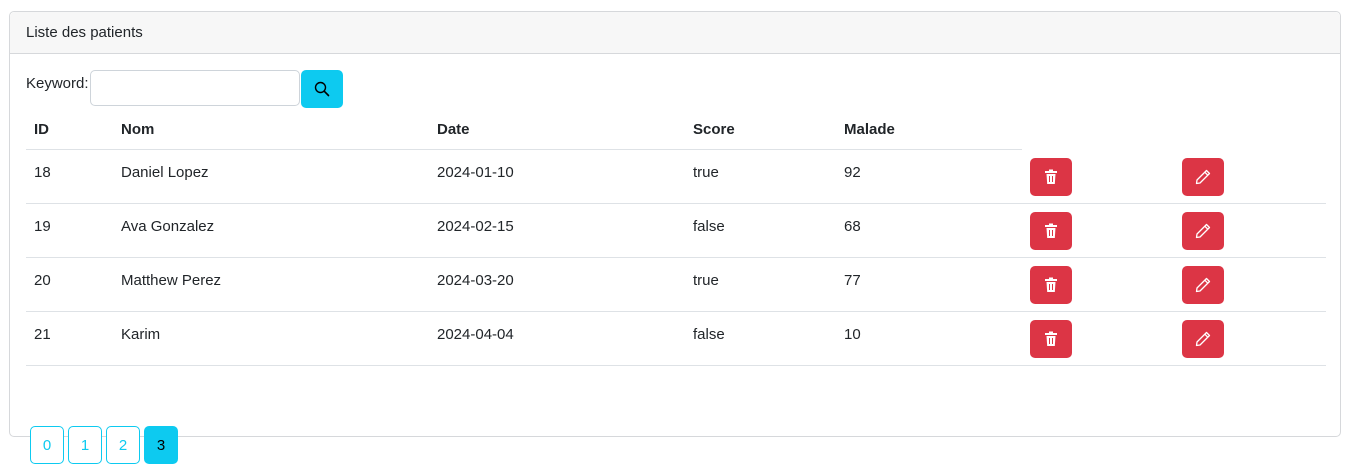 The width and height of the screenshot is (1348, 466). I want to click on cell-malade: 77, so click(929, 284).